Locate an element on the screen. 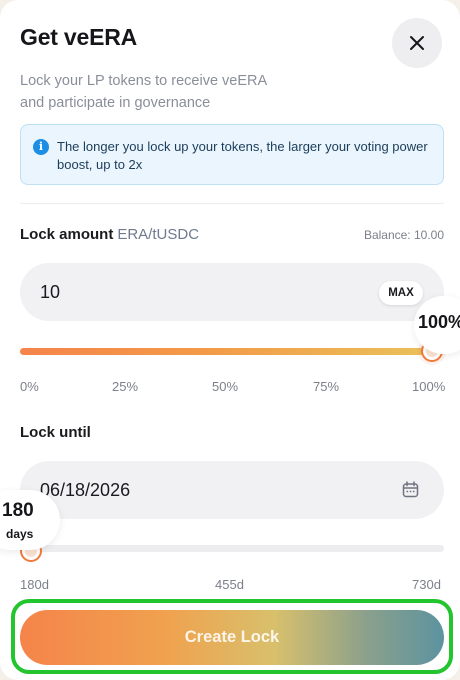 The height and width of the screenshot is (680, 460). percent-tooltip: 100% is located at coordinates (437, 325).